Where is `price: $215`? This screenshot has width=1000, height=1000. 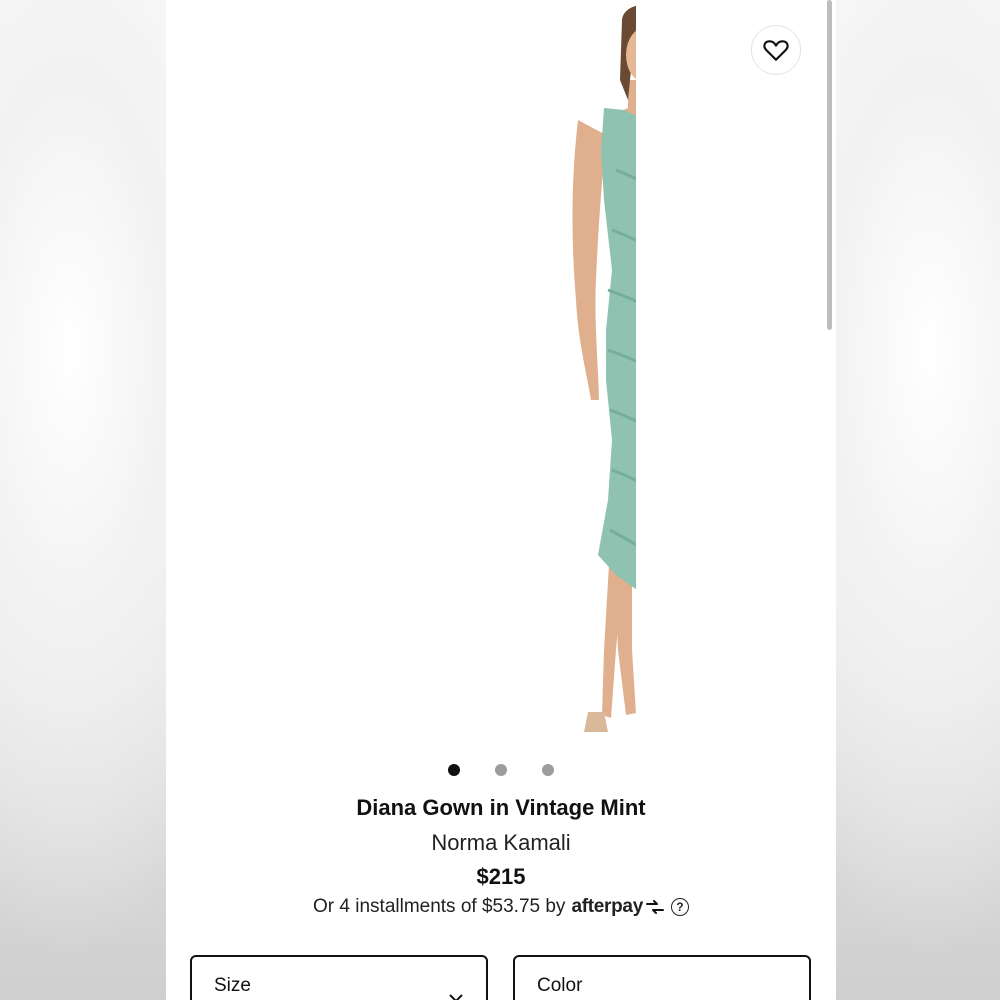
price: $215 is located at coordinates (501, 876).